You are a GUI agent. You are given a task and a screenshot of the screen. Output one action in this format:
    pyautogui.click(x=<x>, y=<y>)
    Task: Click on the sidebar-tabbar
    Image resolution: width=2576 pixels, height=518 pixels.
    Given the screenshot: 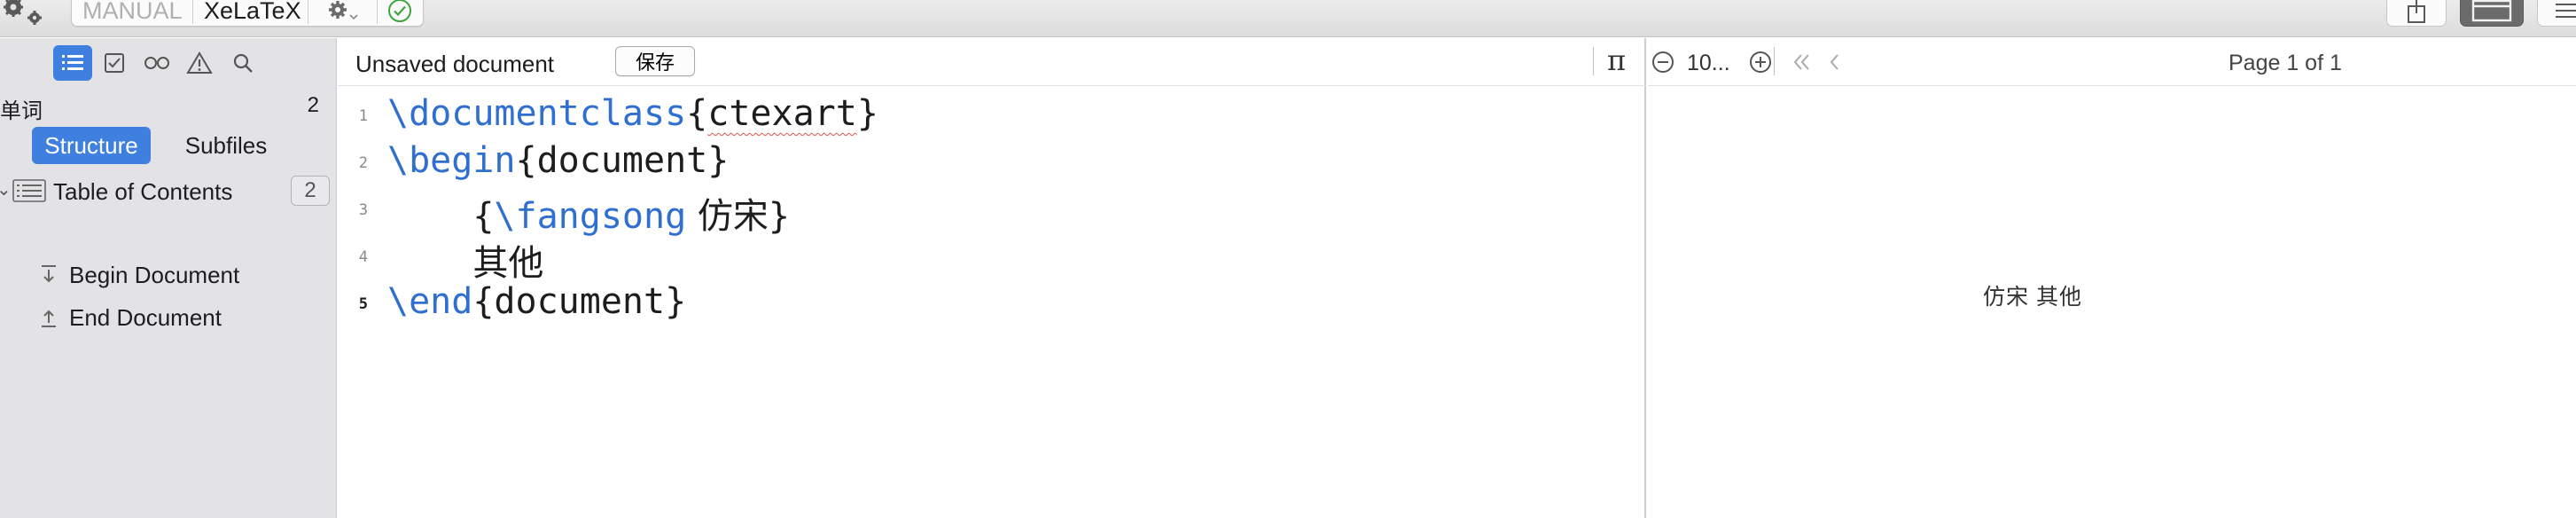 What is the action you would take?
    pyautogui.click(x=168, y=62)
    